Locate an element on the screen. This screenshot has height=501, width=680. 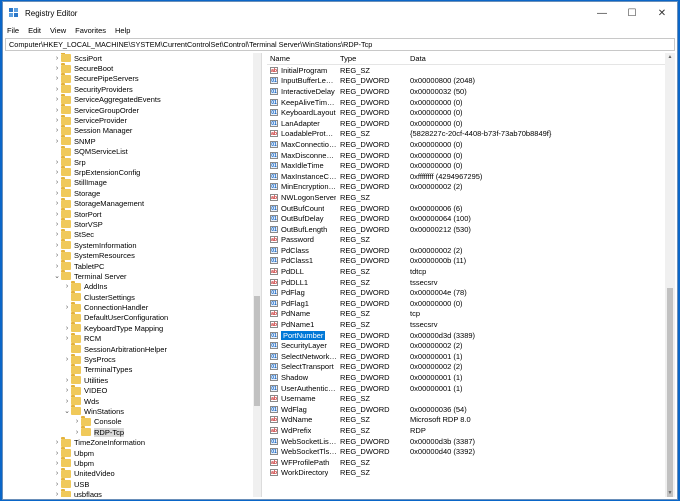
tree-item: › USB is located at coordinates (133, 483).